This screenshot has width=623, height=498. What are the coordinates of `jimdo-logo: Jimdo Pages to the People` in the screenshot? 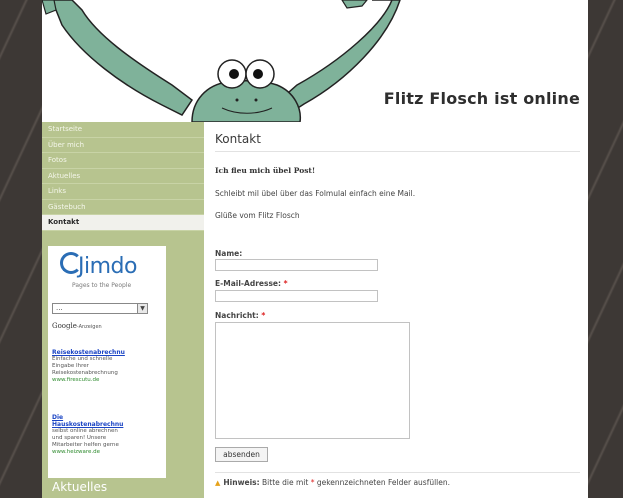 It's located at (107, 272).